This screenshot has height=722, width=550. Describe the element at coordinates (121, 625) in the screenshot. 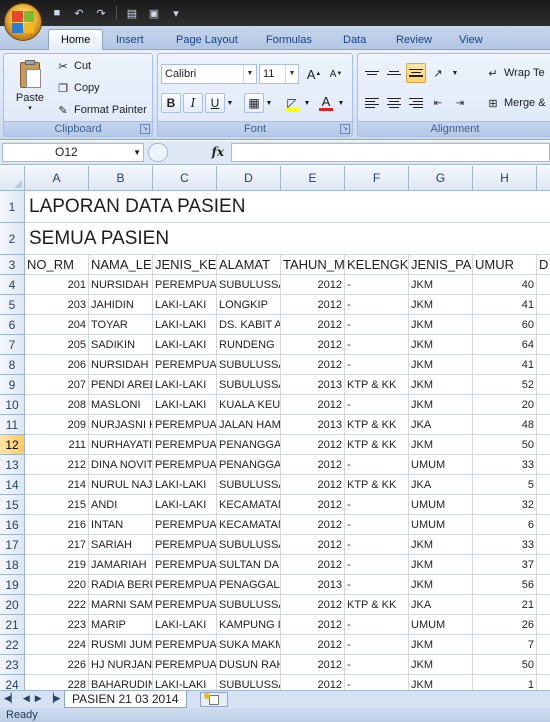

I see `cell: MARIP` at that location.